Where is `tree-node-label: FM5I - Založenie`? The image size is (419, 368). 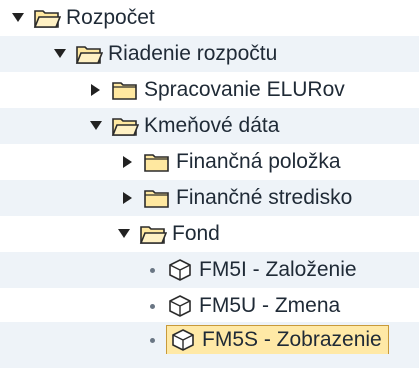
tree-node-label: FM5I - Založenie is located at coordinates (278, 269).